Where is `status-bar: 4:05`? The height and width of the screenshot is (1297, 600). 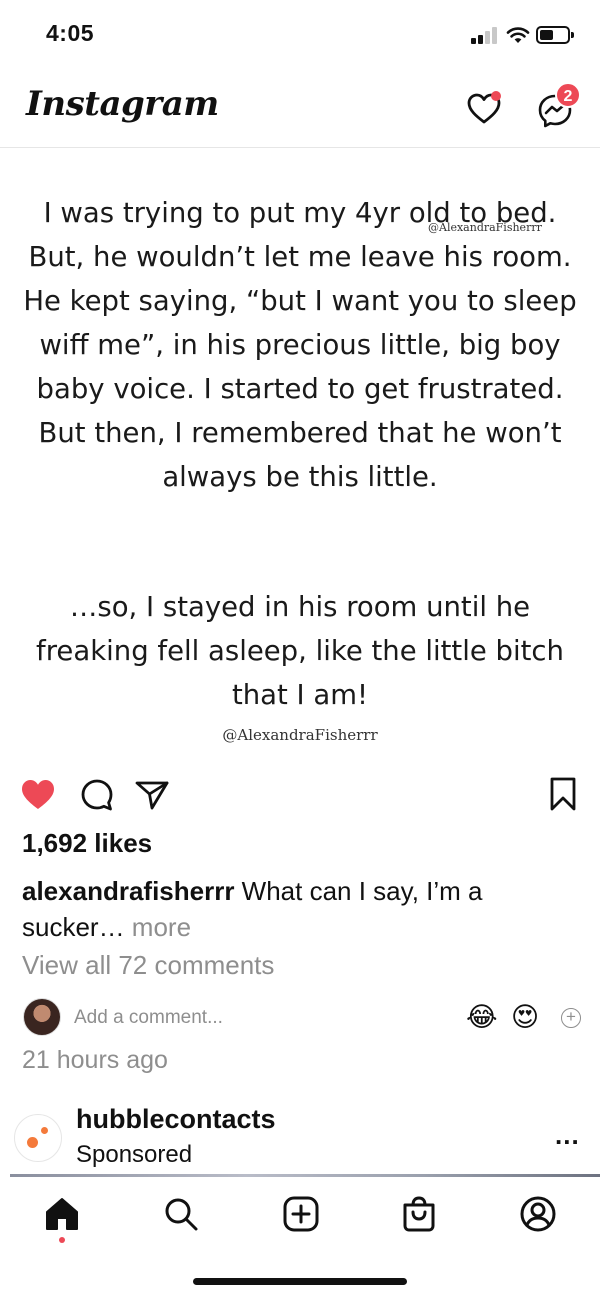
status-bar: 4:05 is located at coordinates (300, 35).